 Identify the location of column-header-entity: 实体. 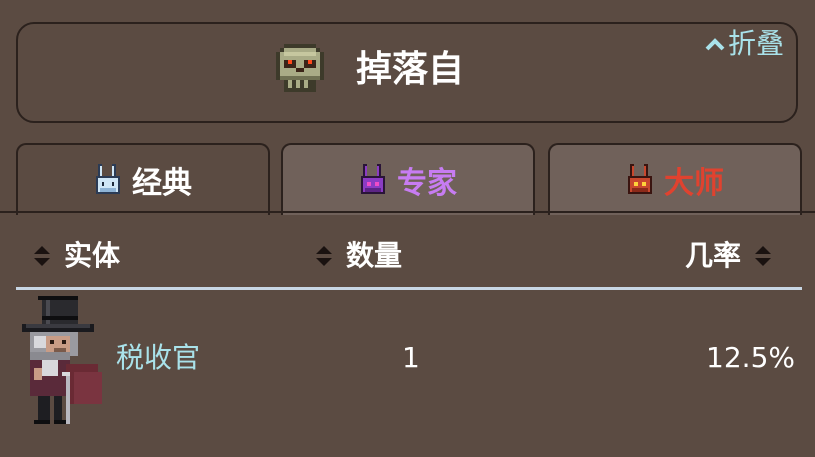
(76, 256).